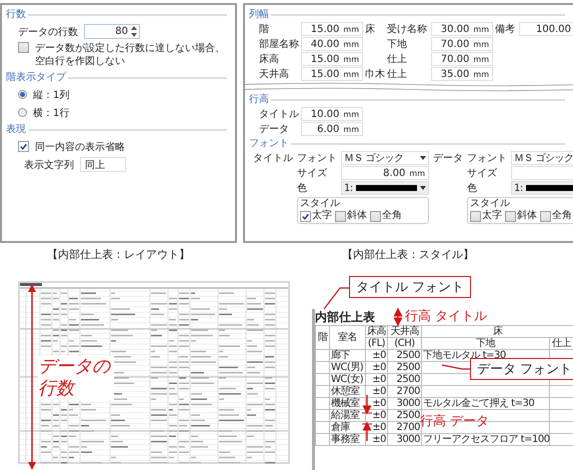 The height and width of the screenshot is (471, 573). Describe the element at coordinates (348, 392) in the screenshot. I see `table-cell: 休憩室` at that location.